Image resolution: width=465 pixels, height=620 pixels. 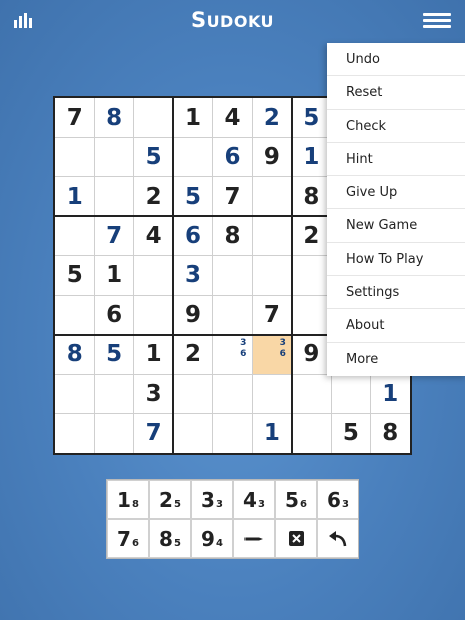 What do you see at coordinates (296, 499) in the screenshot?
I see `key-5: 56` at bounding box center [296, 499].